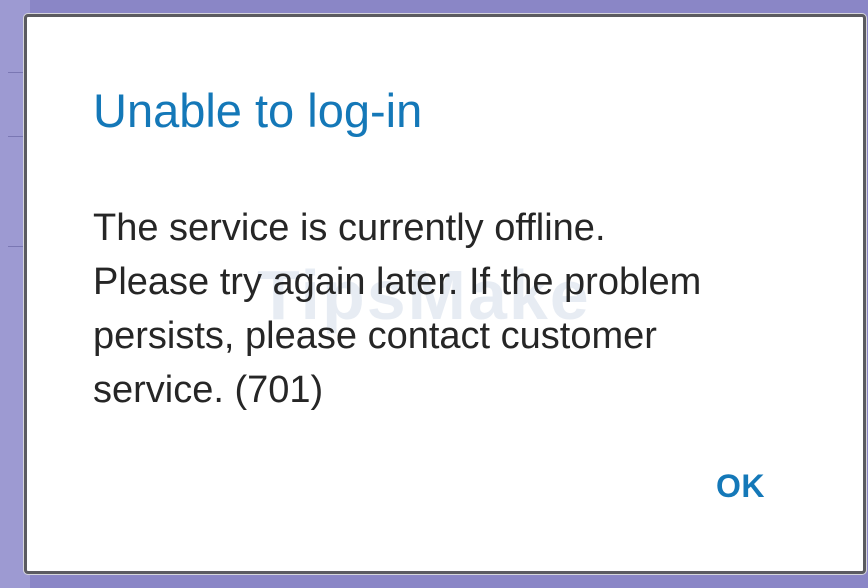 The height and width of the screenshot is (588, 868). I want to click on dialog-message-line: The service is currently offline., so click(349, 228).